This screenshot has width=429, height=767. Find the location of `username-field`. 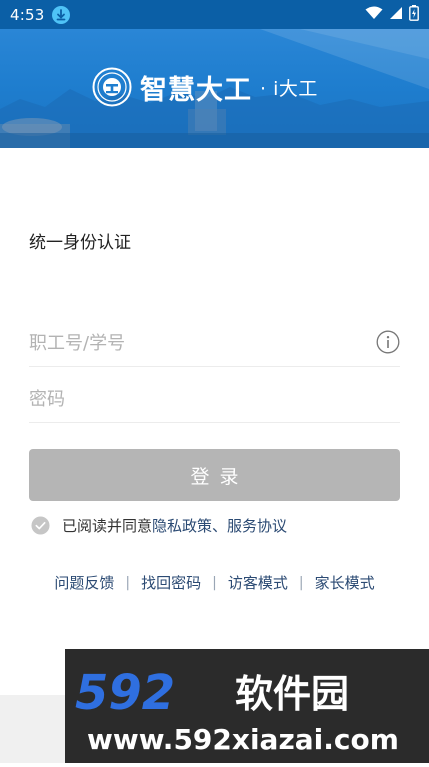

username-field is located at coordinates (214, 345).